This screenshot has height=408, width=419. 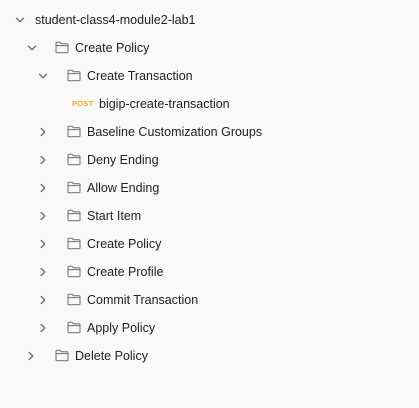 I want to click on folder-row-allow-ending: Allow Ending, so click(x=209, y=188).